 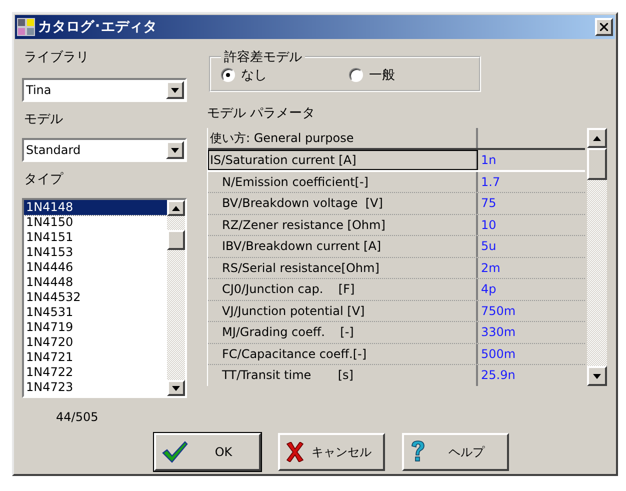 What do you see at coordinates (343, 354) in the screenshot?
I see `parameter-name: FC/Capacitance coeff.[-]` at bounding box center [343, 354].